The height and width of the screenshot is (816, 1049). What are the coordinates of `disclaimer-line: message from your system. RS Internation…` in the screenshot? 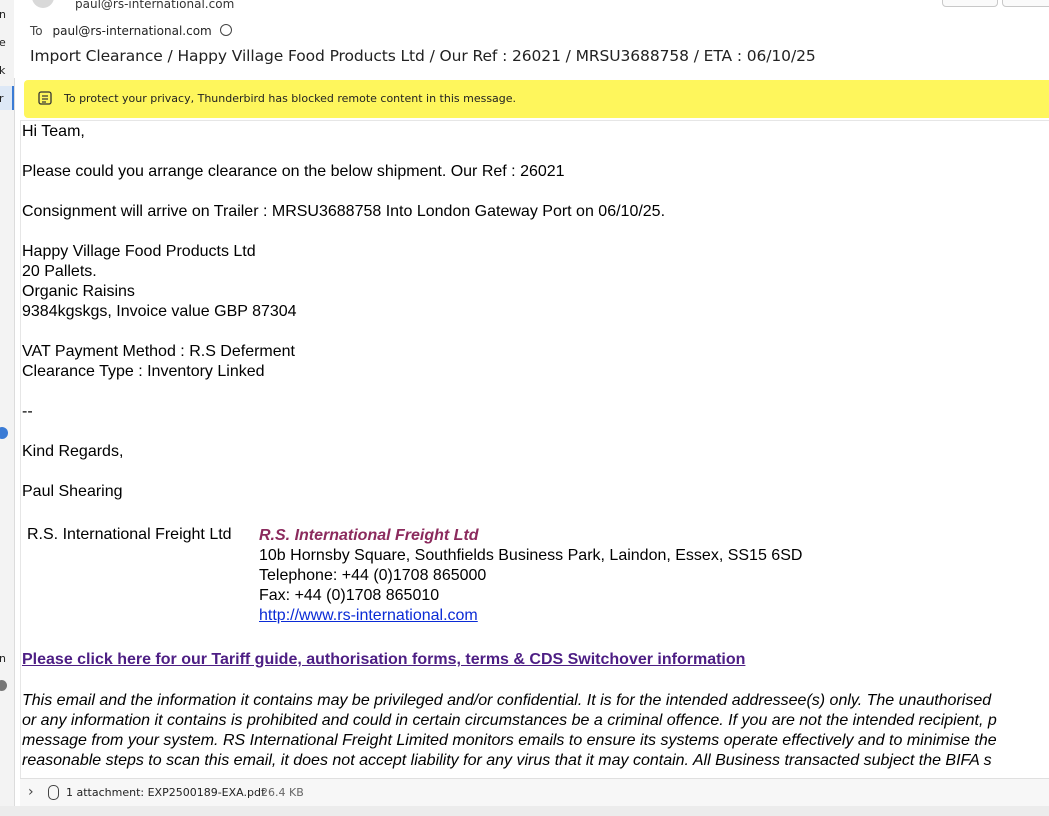 It's located at (509, 740).